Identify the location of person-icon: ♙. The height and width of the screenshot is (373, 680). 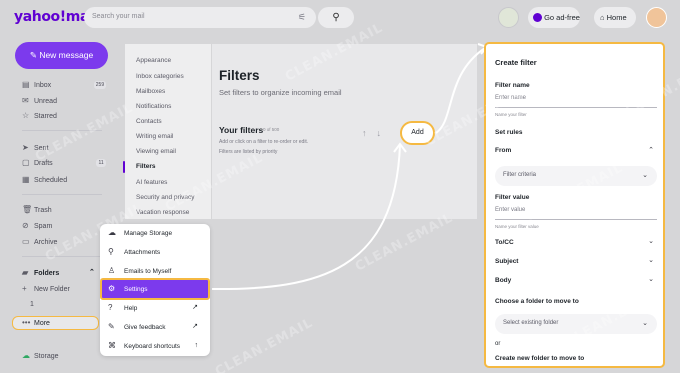
(112, 270).